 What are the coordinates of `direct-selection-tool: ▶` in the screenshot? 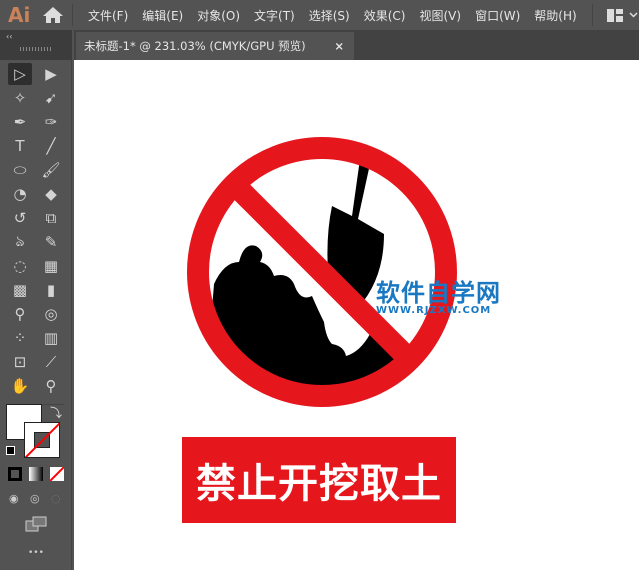 It's located at (51, 74).